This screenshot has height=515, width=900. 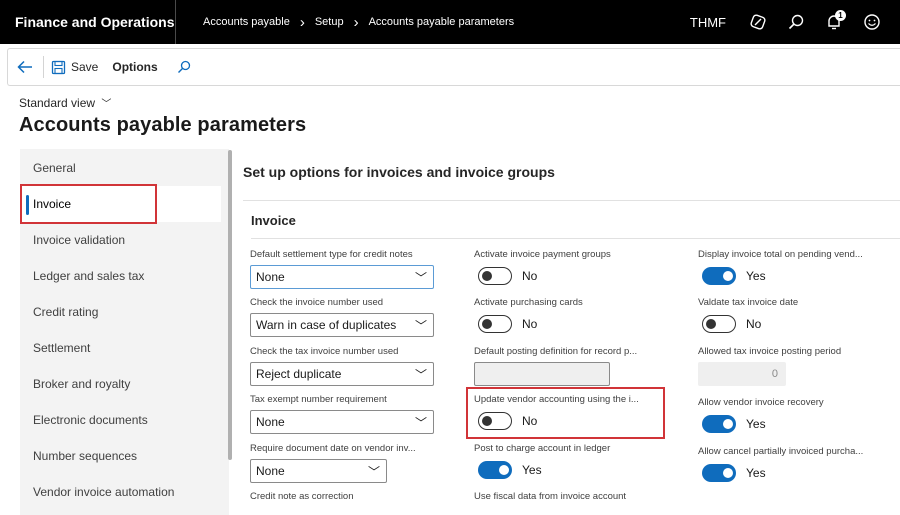 I want to click on page-title: Accounts payable parameters, so click(x=163, y=125).